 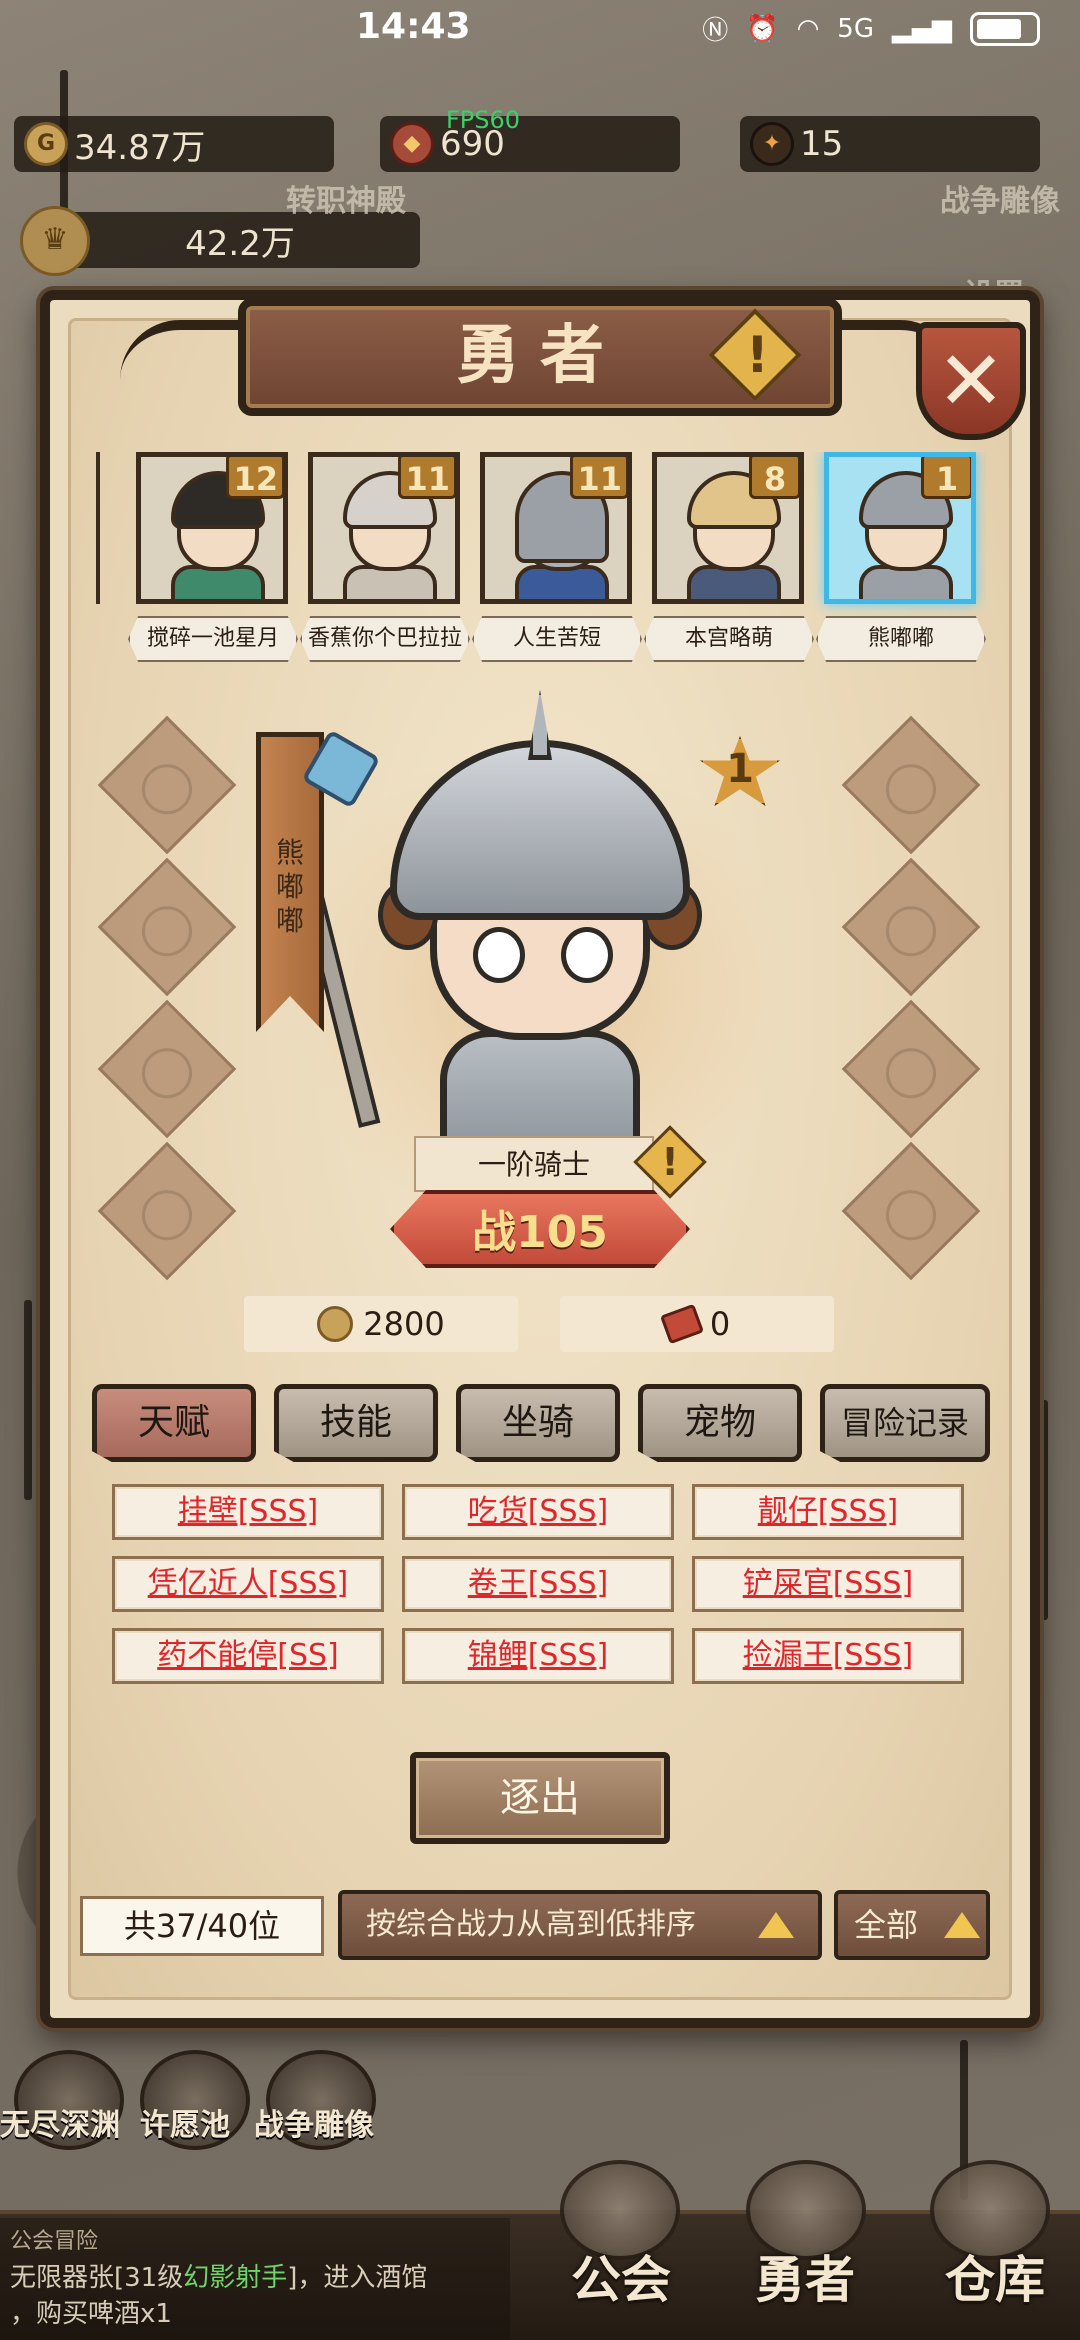 I want to click on ticket-cost: 0, so click(x=697, y=1324).